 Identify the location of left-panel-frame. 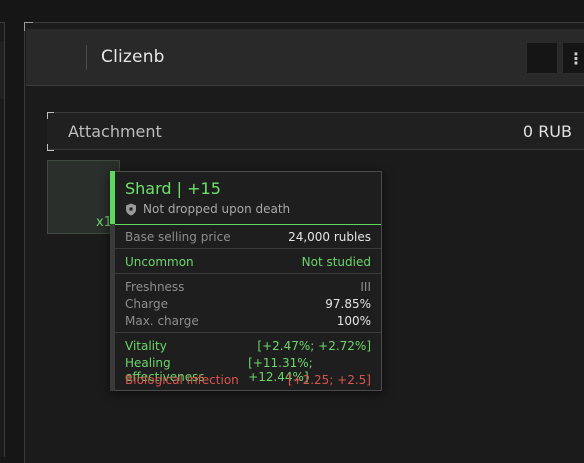
(2, 239).